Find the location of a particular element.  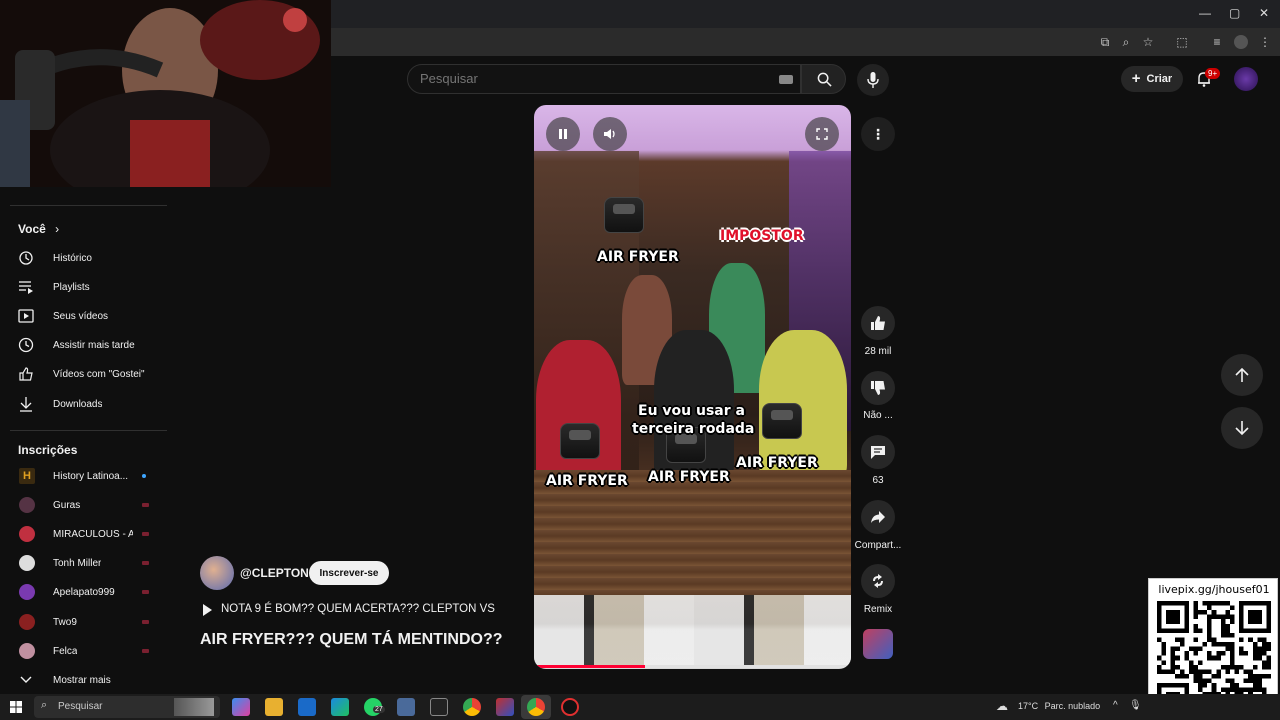

video-title-line-2: AIR FRYER??? QUEM TÁ MENTINDO?? is located at coordinates (351, 640).